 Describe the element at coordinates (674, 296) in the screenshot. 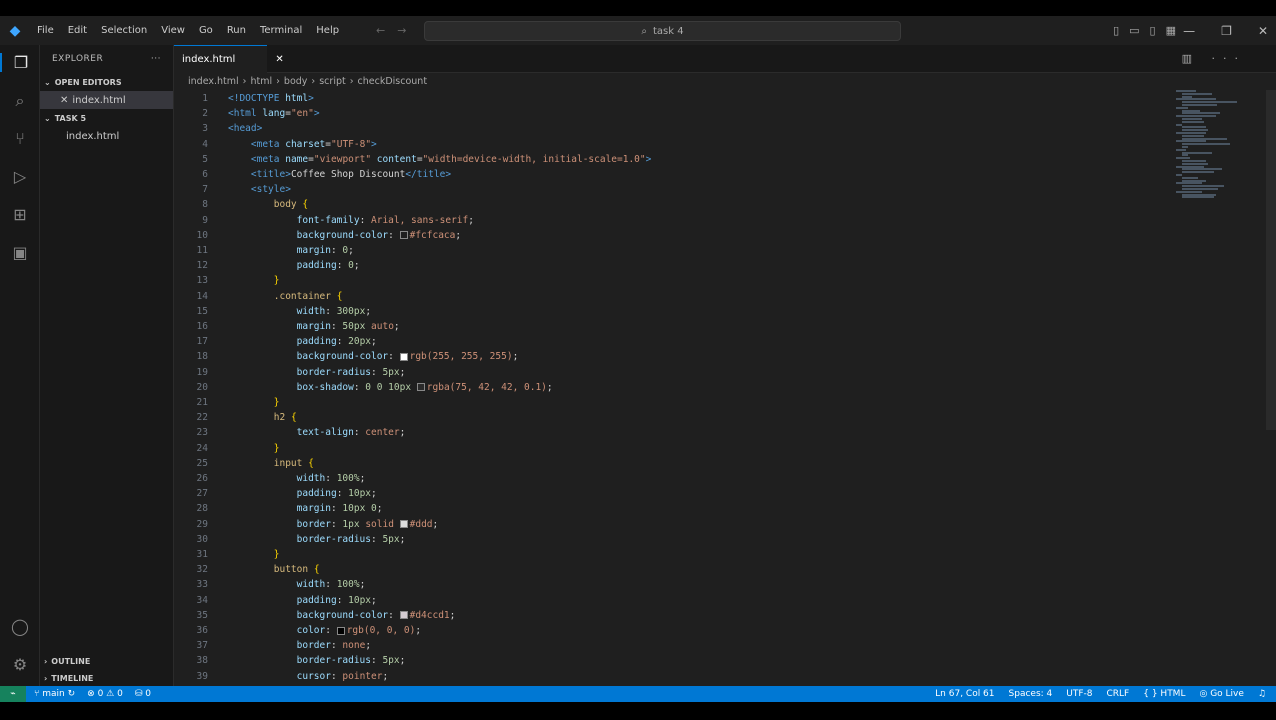

I see `code-line: 14 .container {` at that location.